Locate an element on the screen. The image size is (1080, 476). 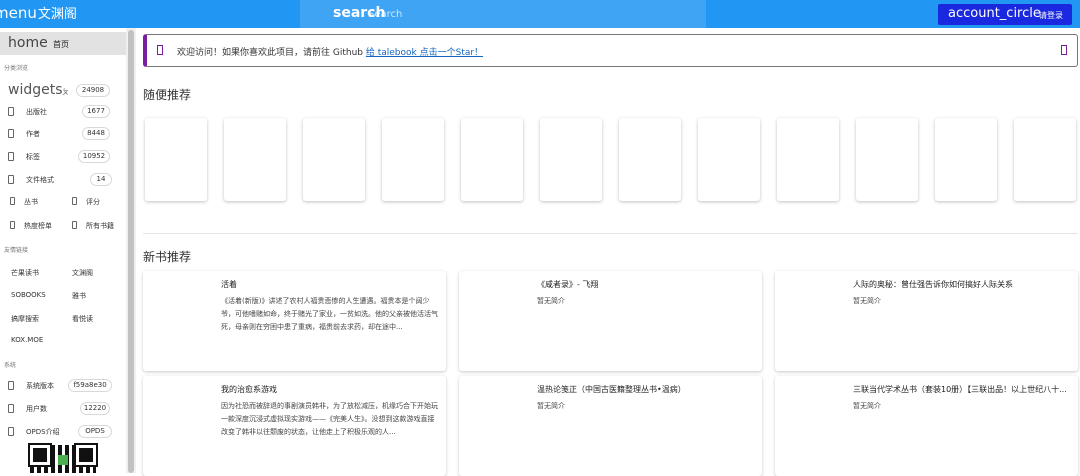
tag-icon is located at coordinates (11, 156).